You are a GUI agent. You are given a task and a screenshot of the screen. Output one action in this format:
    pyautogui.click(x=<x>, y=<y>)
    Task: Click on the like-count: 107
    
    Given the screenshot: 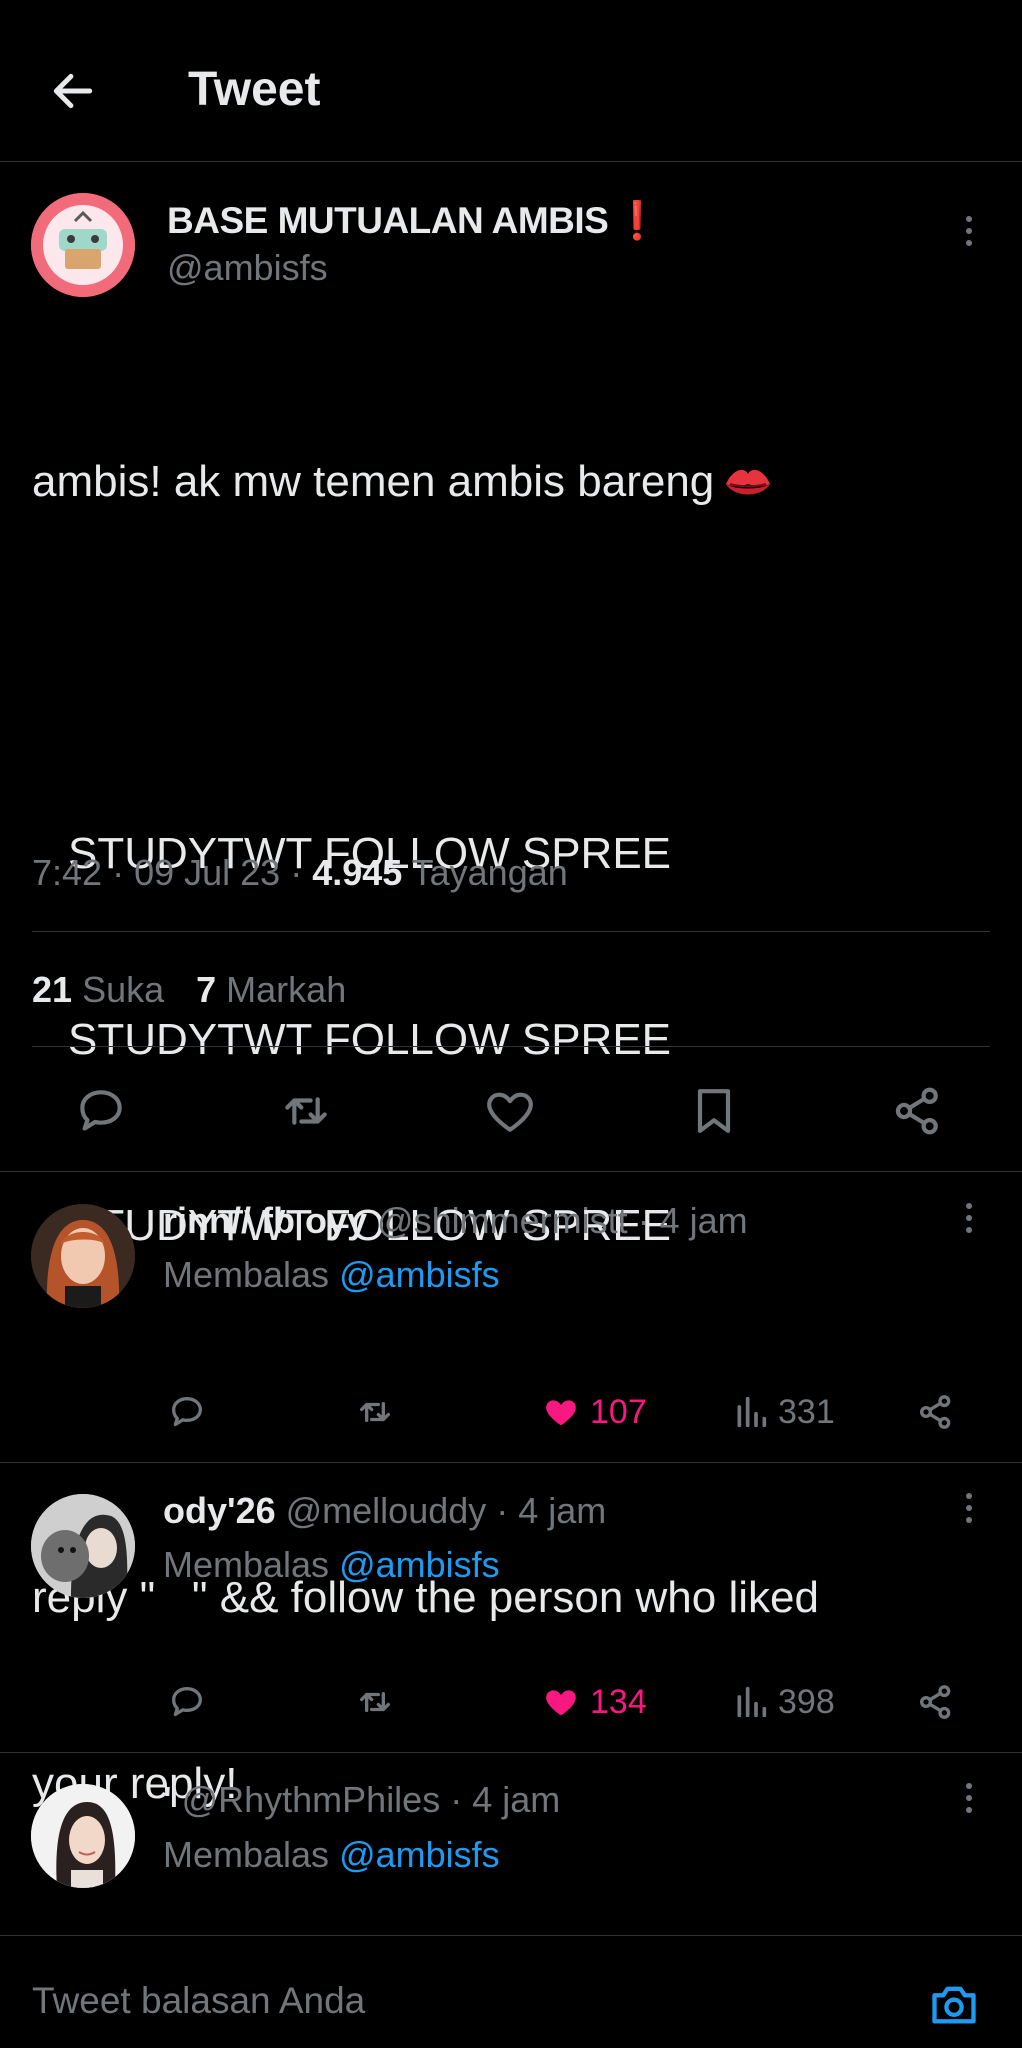 What is the action you would take?
    pyautogui.click(x=618, y=1412)
    